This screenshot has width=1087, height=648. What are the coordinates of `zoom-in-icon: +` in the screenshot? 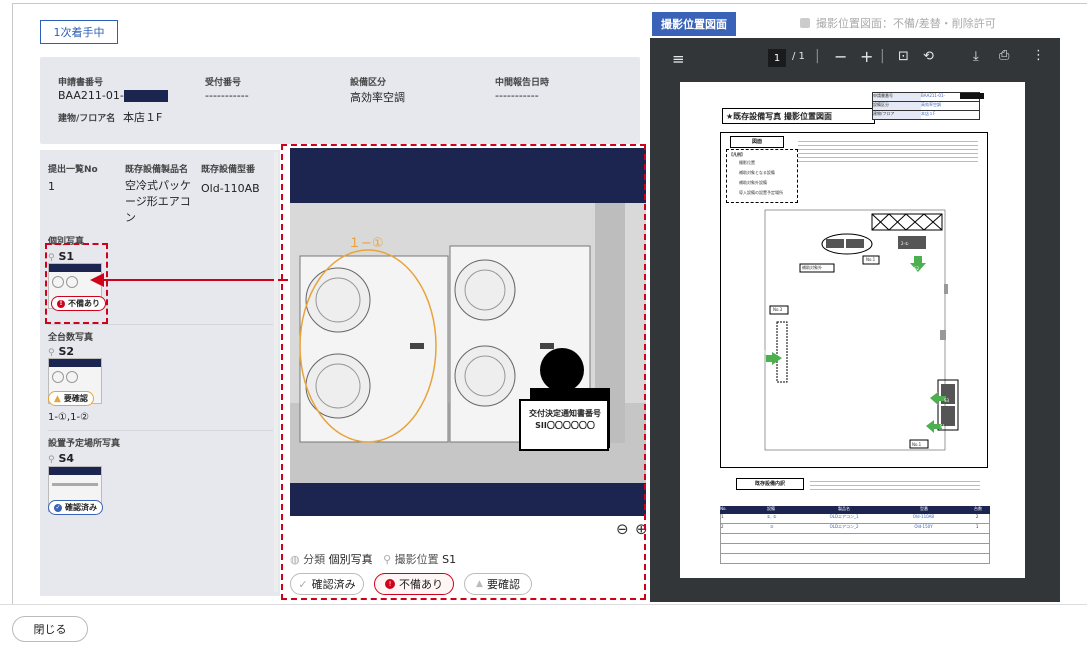 It's located at (866, 56).